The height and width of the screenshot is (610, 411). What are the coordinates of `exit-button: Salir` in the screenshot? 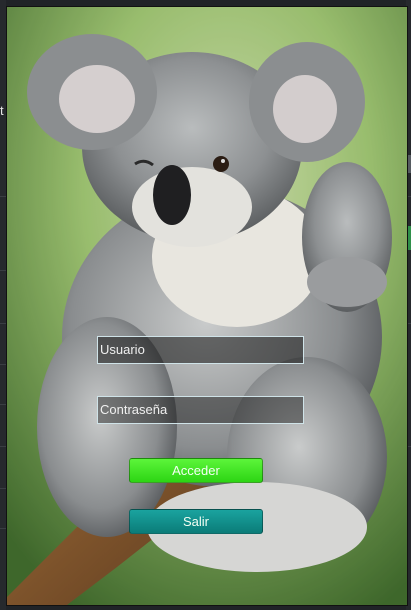 It's located at (196, 521).